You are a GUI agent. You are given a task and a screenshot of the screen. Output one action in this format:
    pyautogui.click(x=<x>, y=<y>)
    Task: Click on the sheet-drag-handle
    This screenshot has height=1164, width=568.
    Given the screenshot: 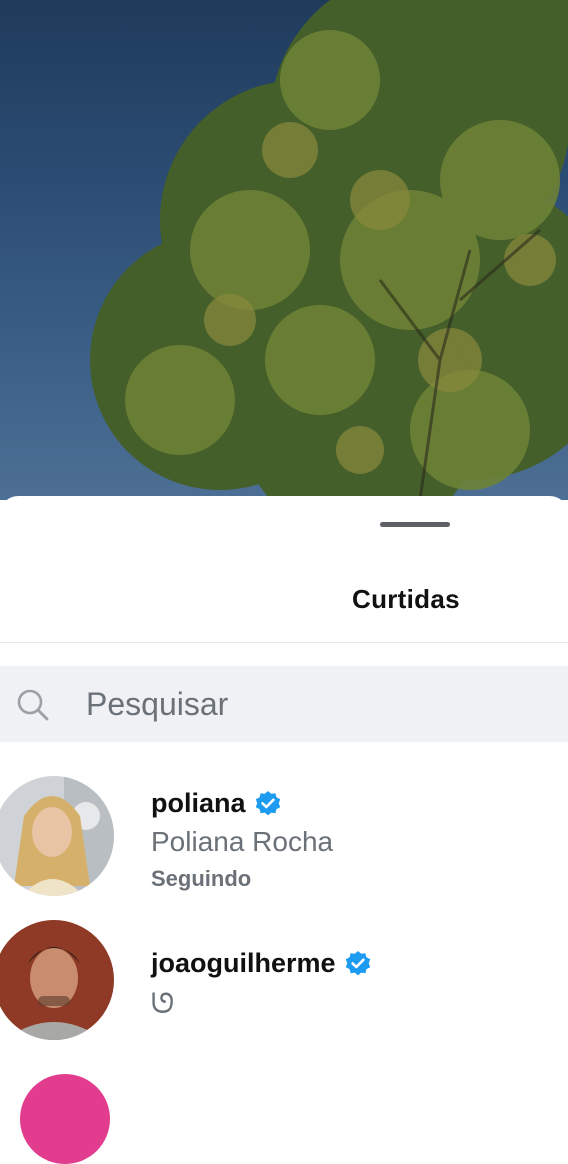 What is the action you would take?
    pyautogui.click(x=415, y=524)
    